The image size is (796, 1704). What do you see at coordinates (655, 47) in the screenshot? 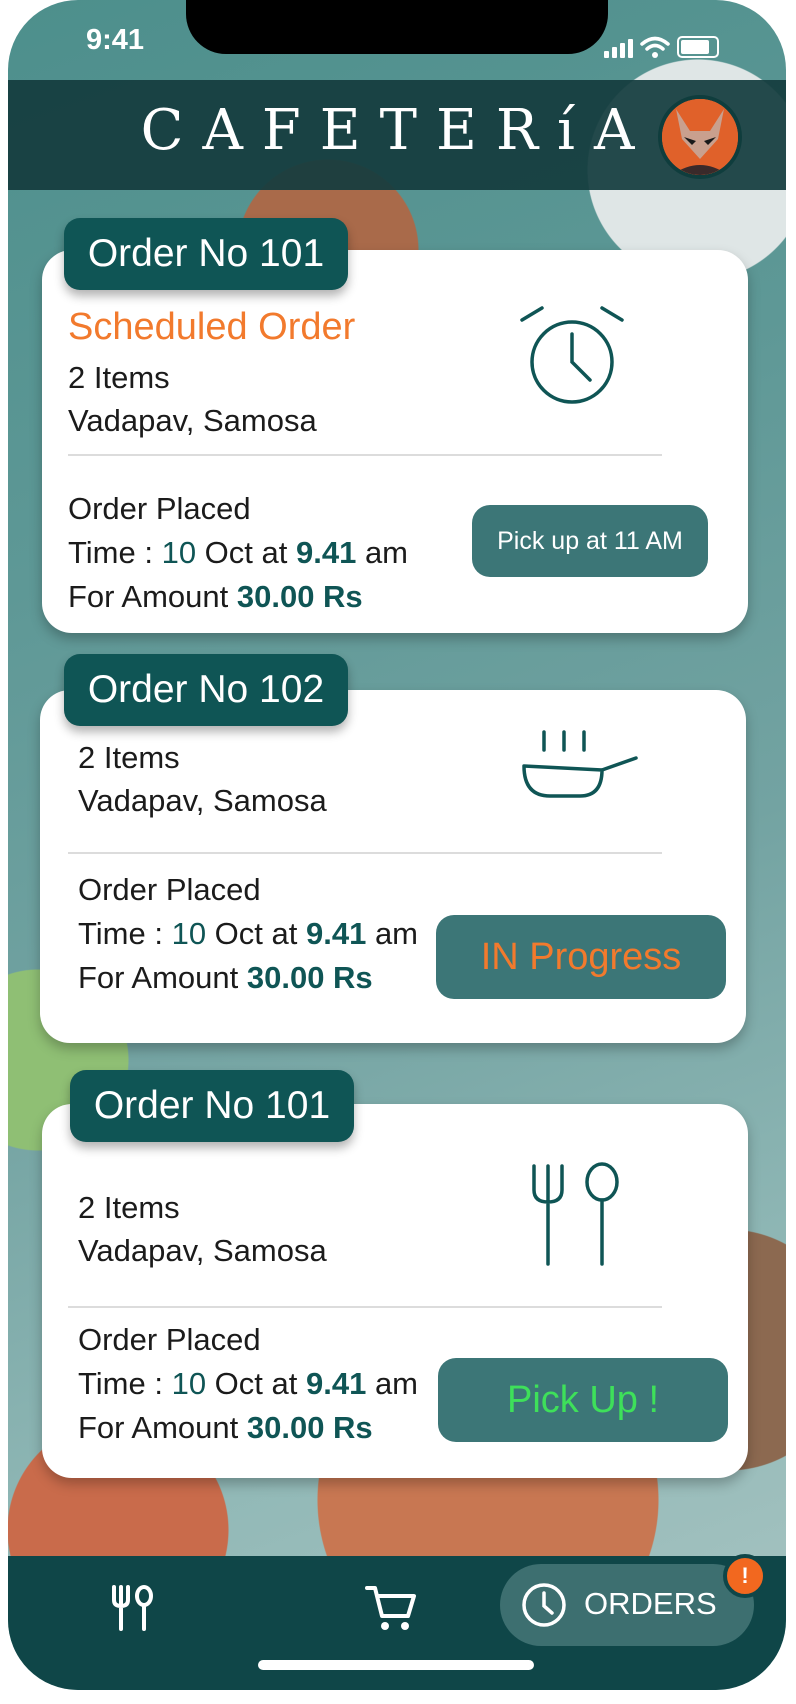
I see `wifi-icon` at bounding box center [655, 47].